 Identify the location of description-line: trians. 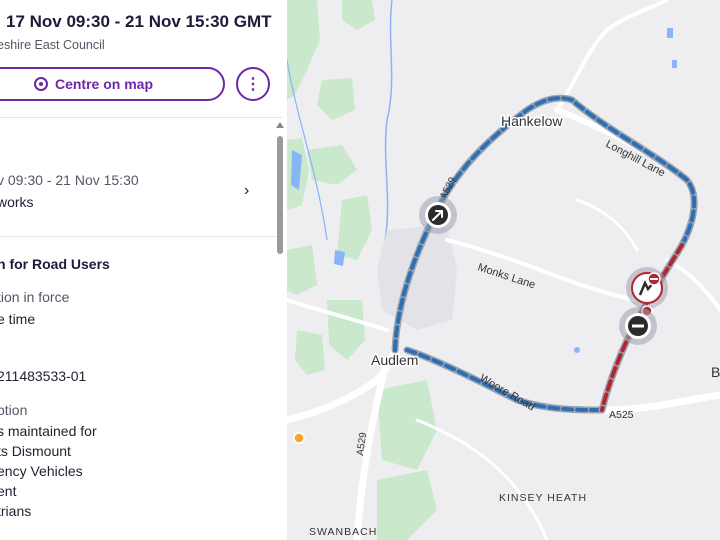
(16, 511).